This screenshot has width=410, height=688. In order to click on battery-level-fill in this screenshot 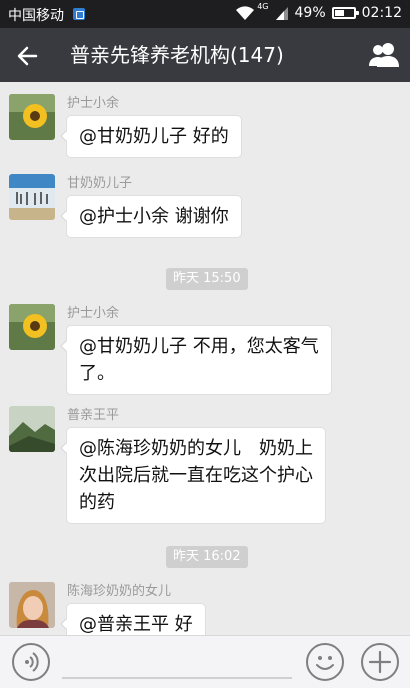, I will do `click(339, 13)`.